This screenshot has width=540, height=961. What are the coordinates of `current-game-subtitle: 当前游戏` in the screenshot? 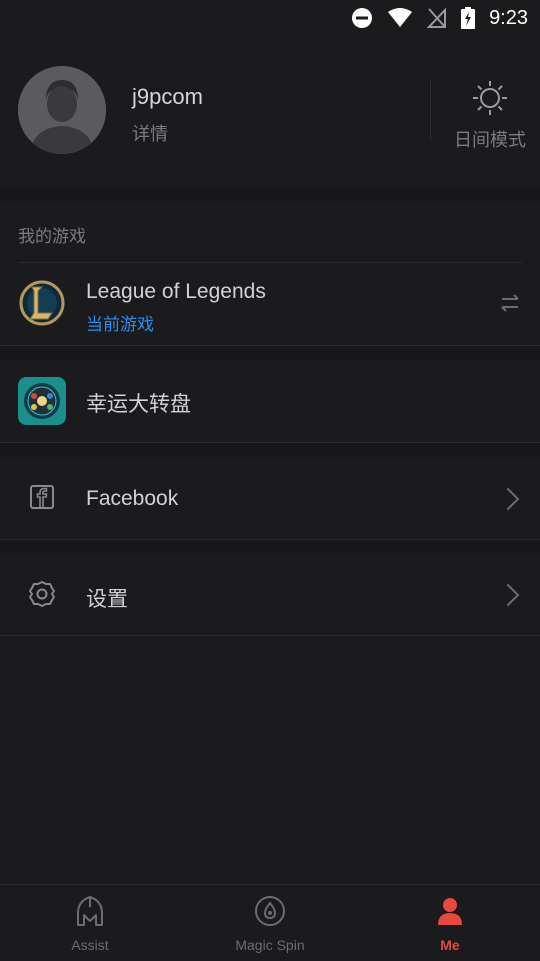 It's located at (120, 325).